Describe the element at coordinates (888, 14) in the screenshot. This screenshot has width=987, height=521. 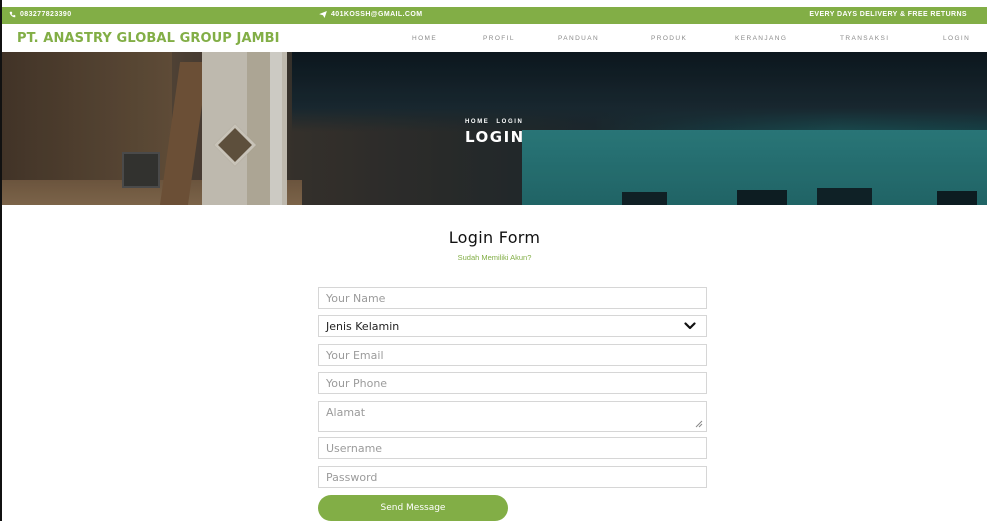
I see `delivery-tagline: EVERY DAYS DELIVERY & FREE RETURNS` at that location.